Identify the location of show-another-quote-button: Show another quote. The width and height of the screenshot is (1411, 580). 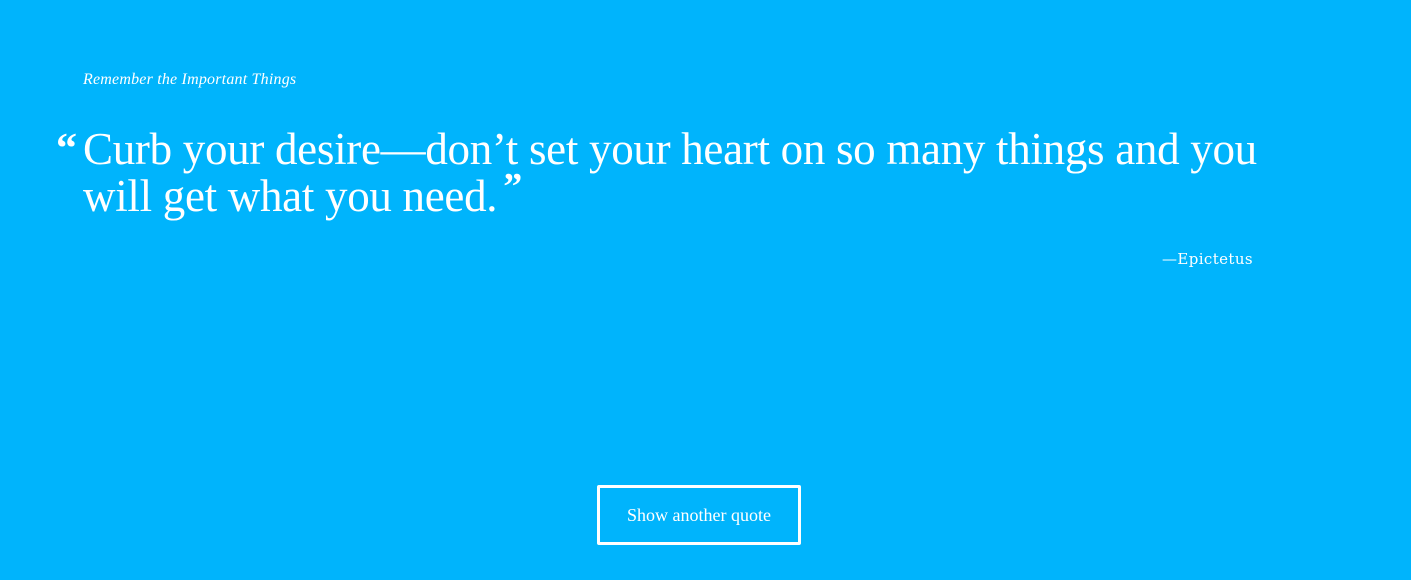
(699, 515).